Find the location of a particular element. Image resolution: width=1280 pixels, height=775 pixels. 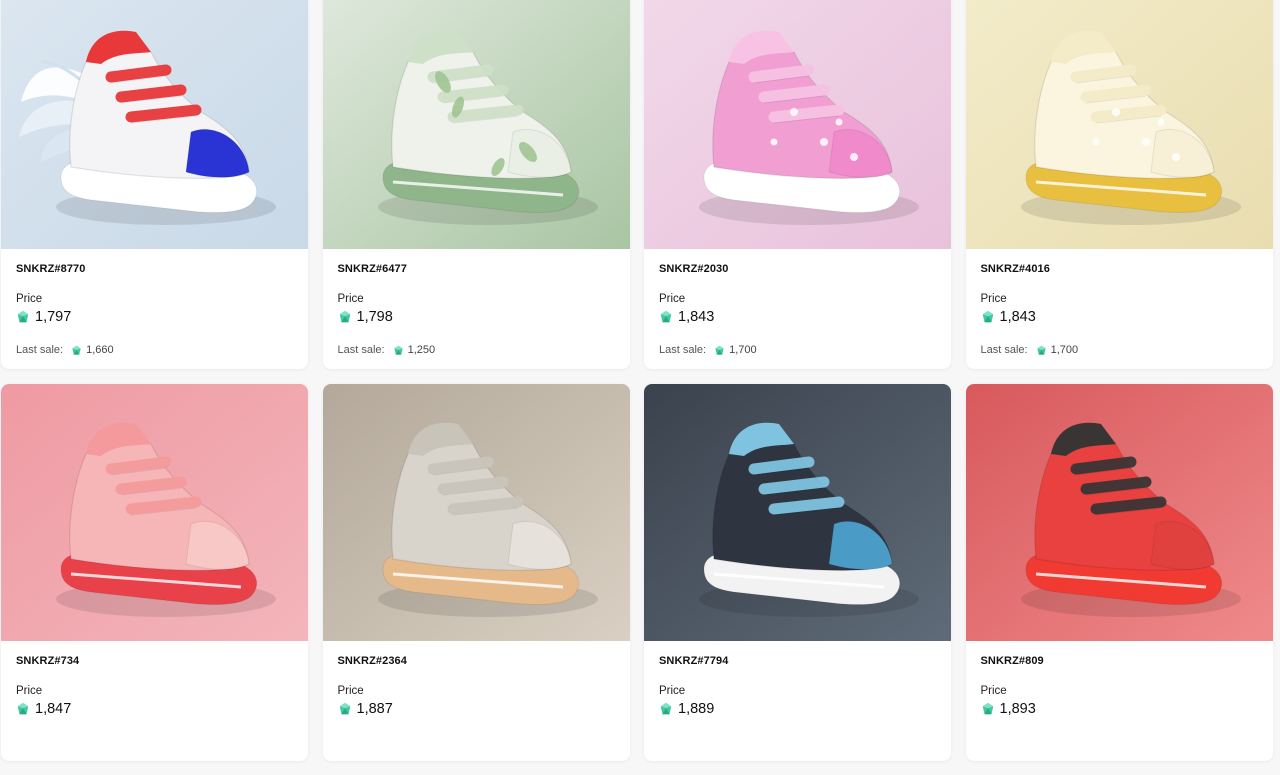

nft-info: SNKRZ#734 Price 1,847 is located at coordinates (154, 701).